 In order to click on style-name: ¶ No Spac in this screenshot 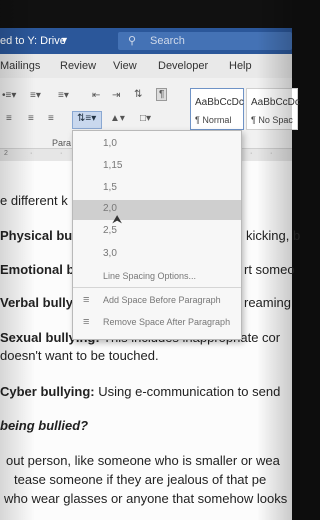, I will do `click(272, 120)`.